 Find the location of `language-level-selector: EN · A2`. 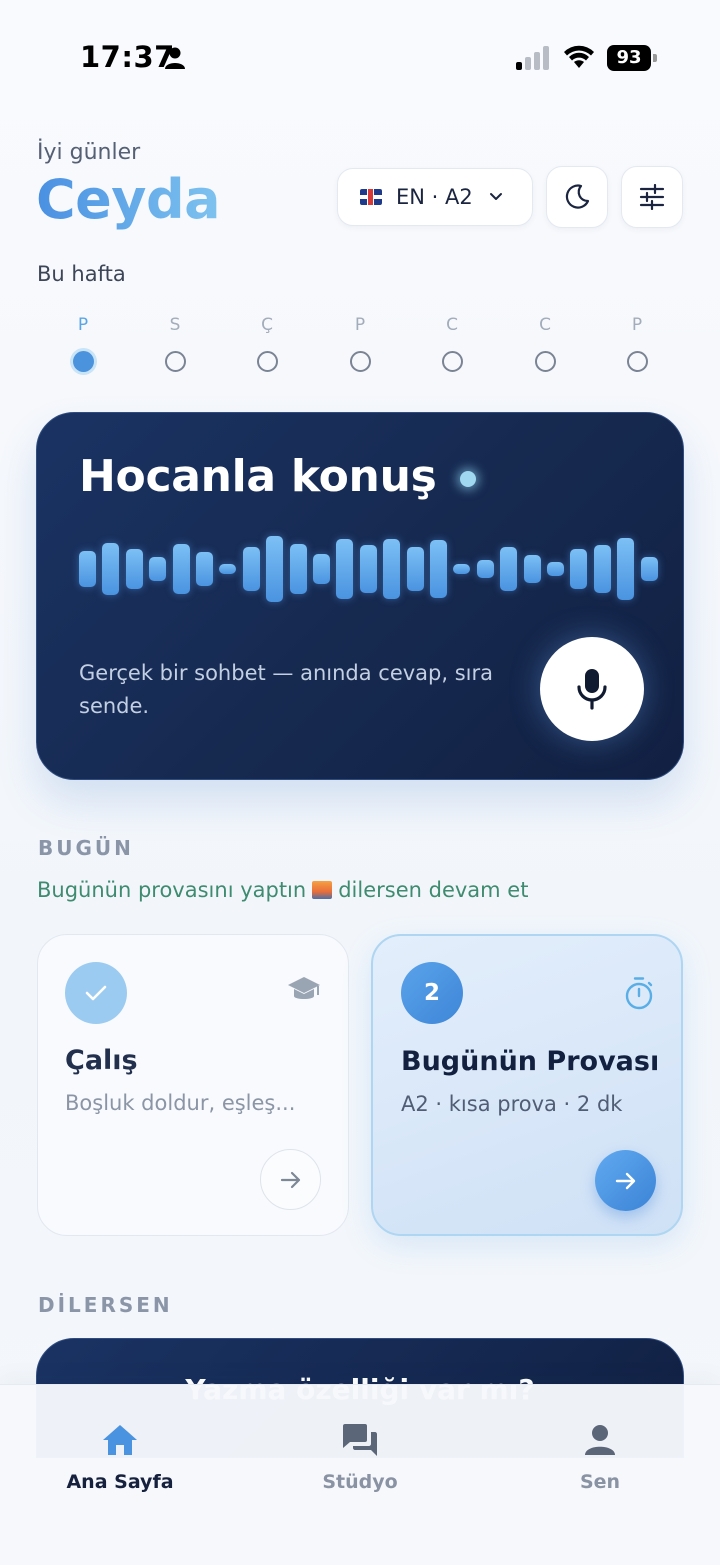

language-level-selector: EN · A2 is located at coordinates (435, 197).